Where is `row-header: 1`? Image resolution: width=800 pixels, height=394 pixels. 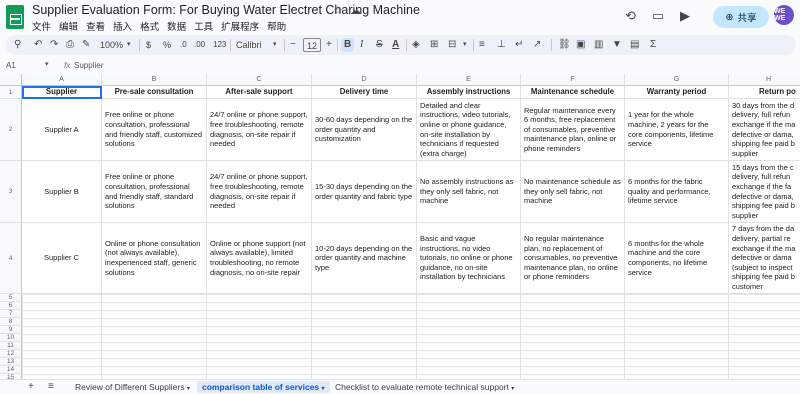
row-header: 1 is located at coordinates (11, 92).